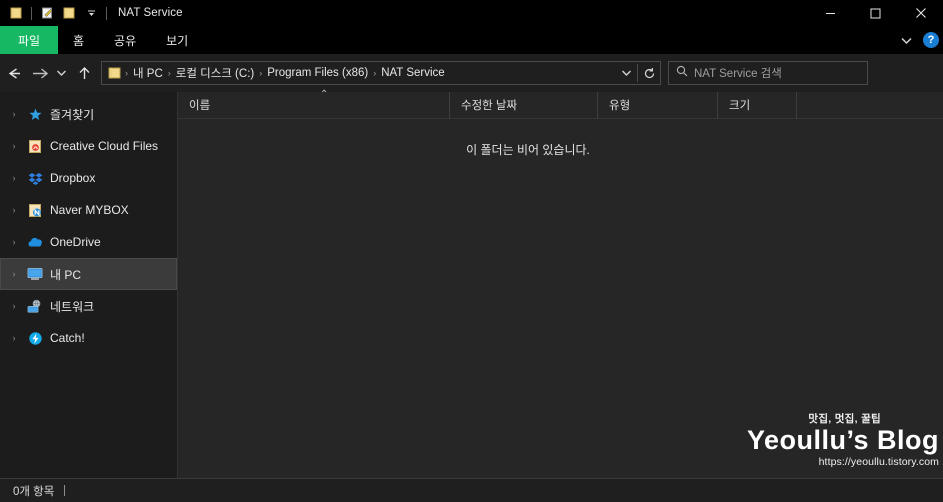  I want to click on sidebar-item-label: Catch!, so click(67, 338).